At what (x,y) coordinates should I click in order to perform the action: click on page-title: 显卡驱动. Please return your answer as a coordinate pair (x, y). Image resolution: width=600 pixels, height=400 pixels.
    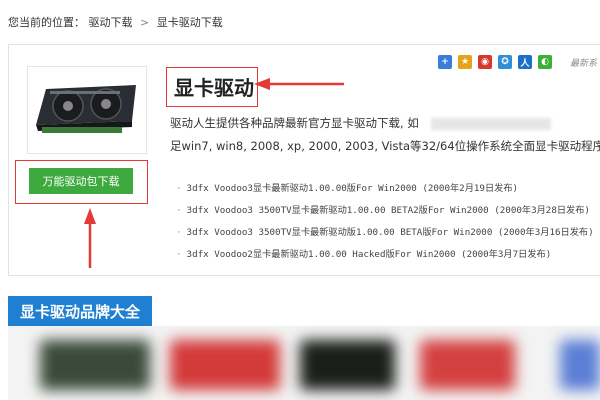
    Looking at the image, I should click on (214, 88).